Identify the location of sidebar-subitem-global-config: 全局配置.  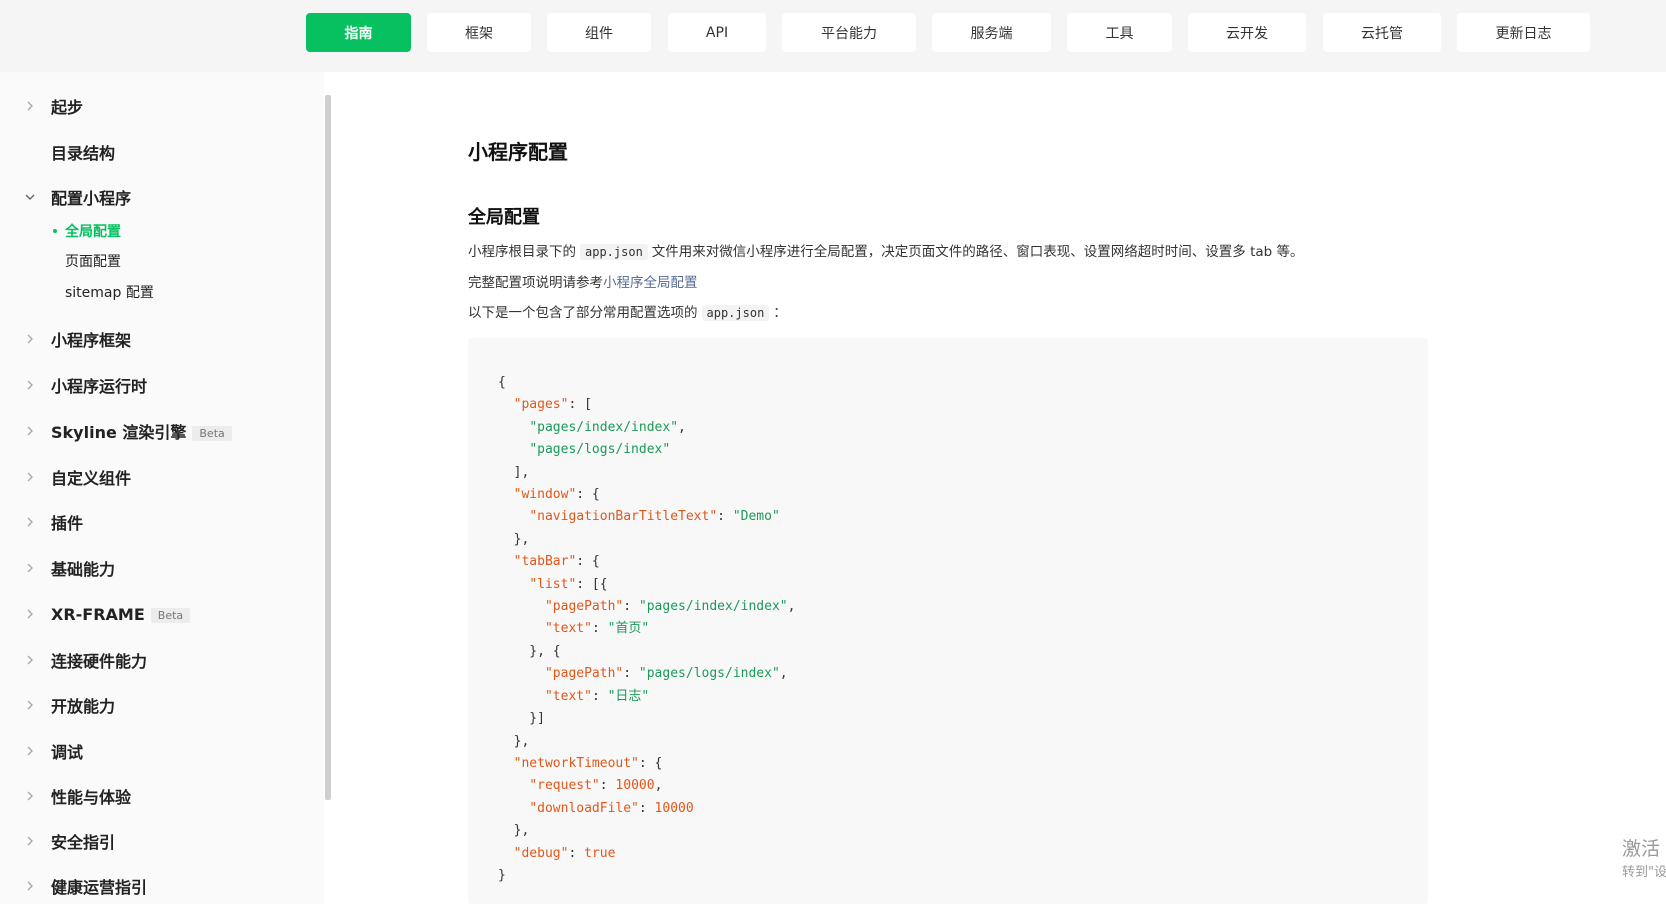
(160, 231).